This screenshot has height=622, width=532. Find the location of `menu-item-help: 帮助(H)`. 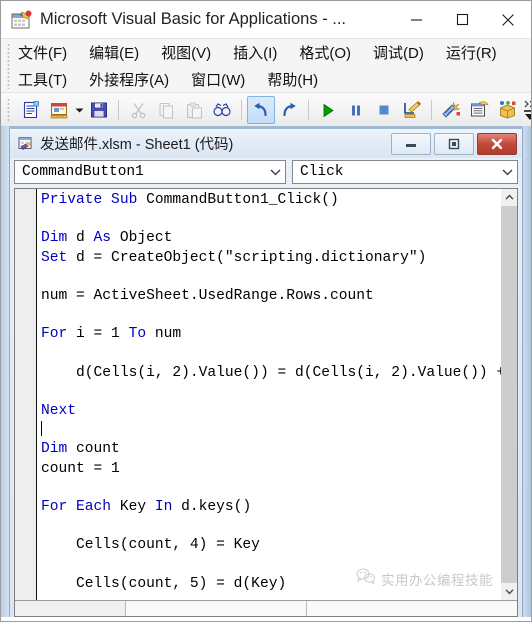

menu-item-help: 帮助(H) is located at coordinates (297, 79).